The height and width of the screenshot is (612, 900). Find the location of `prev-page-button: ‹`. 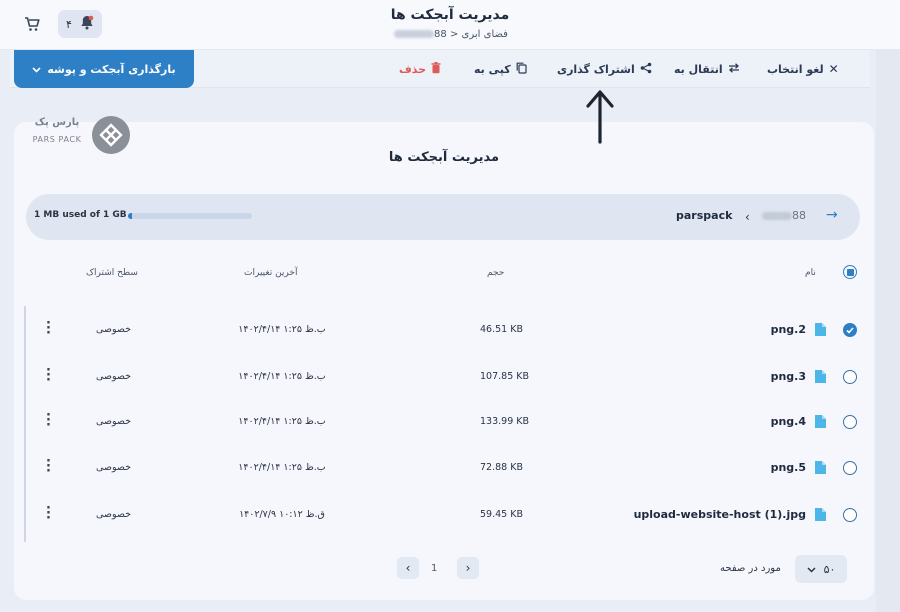

prev-page-button: ‹ is located at coordinates (408, 568).